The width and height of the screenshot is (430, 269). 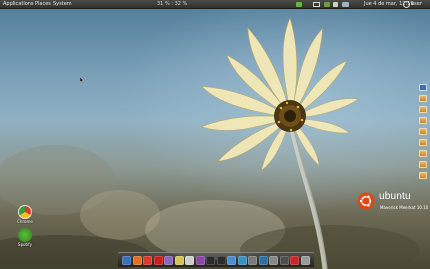 I want to click on pidgin-icon, so click(x=168, y=260).